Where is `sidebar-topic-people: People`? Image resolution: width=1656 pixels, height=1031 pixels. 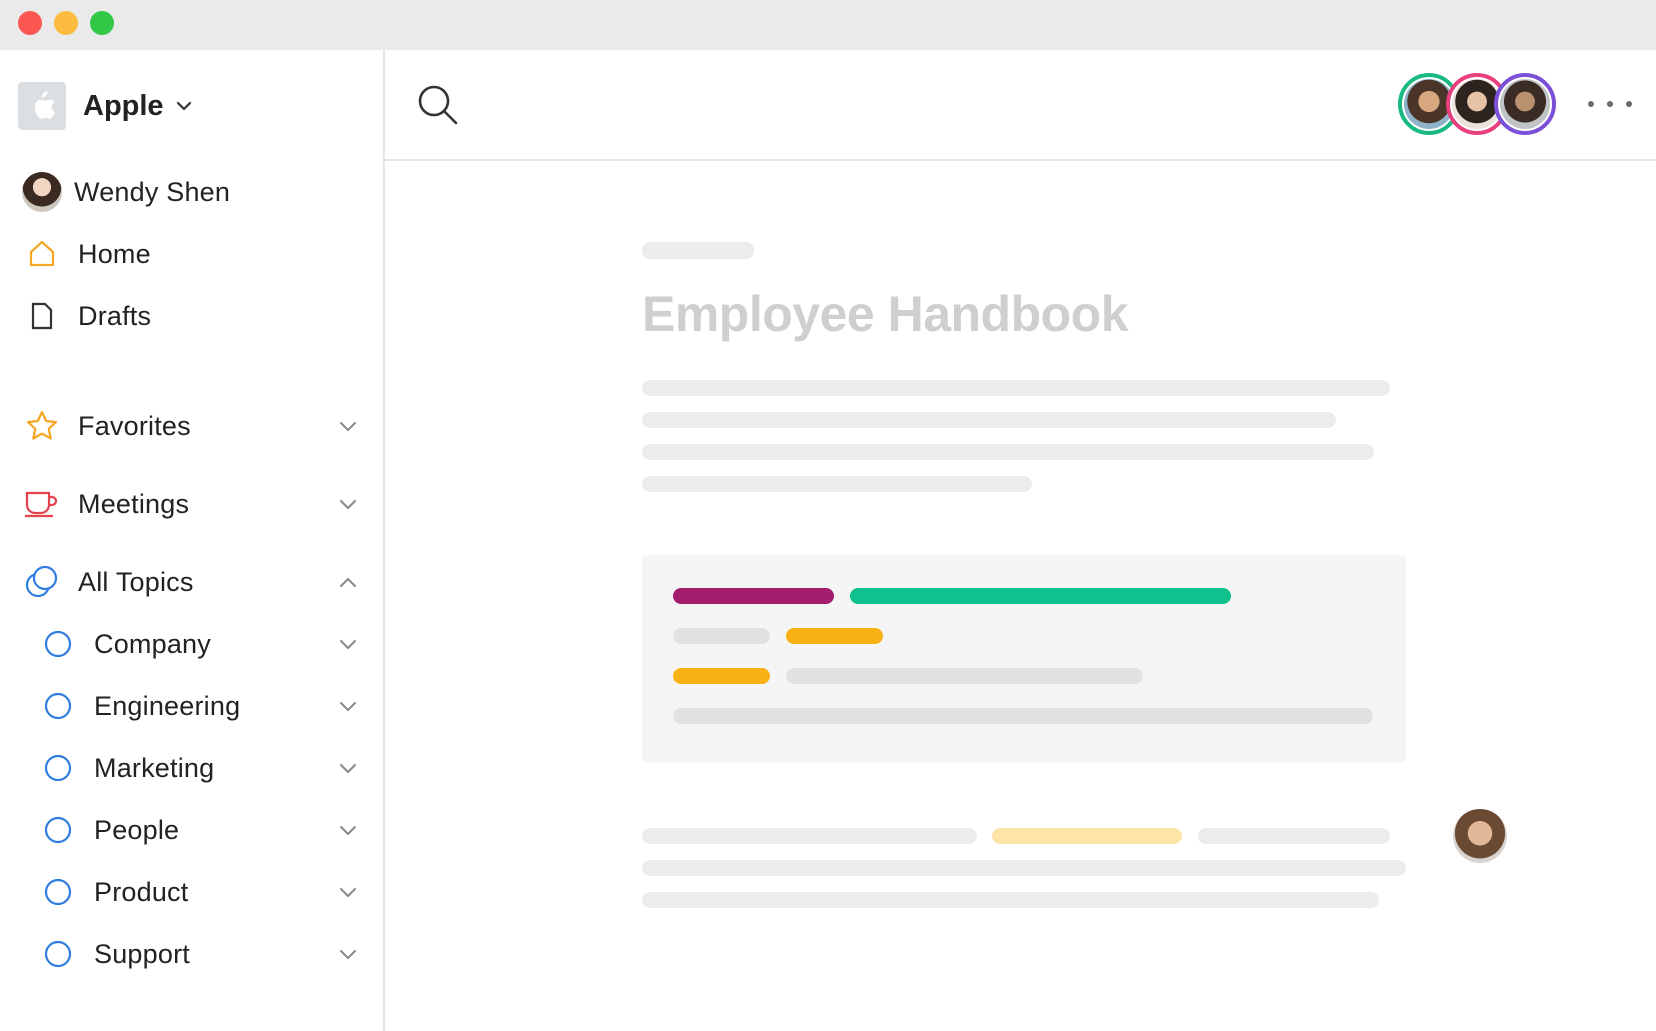 sidebar-topic-people: People is located at coordinates (200, 830).